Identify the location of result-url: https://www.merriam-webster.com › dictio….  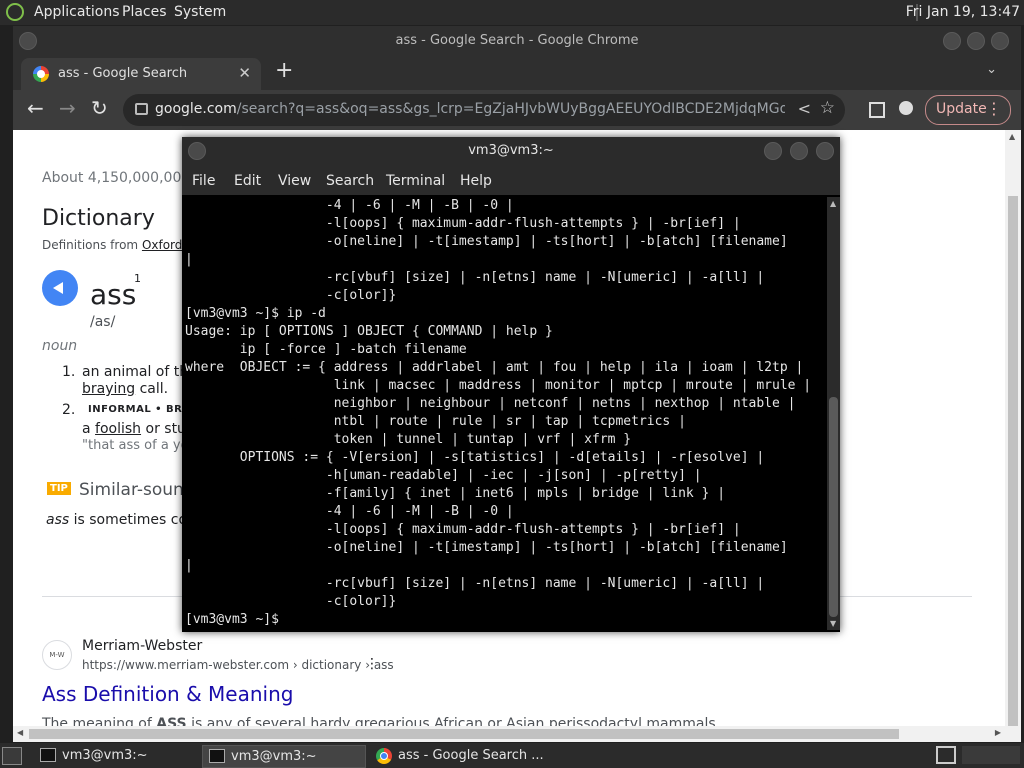
(238, 665).